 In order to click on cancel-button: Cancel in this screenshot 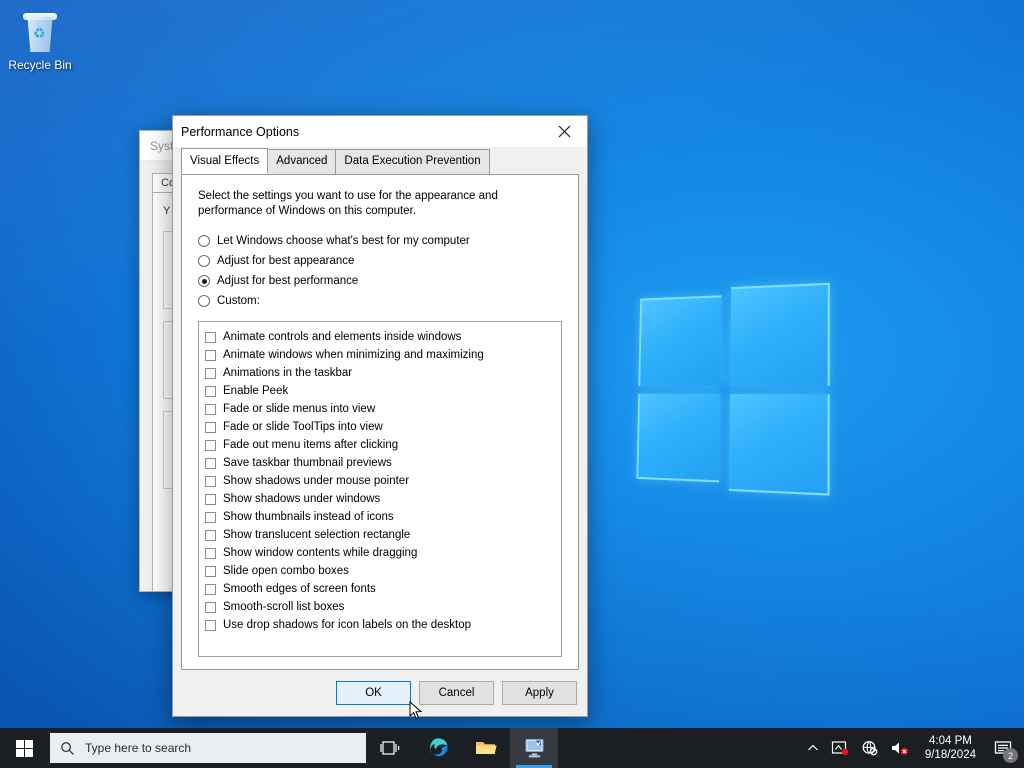, I will do `click(456, 693)`.